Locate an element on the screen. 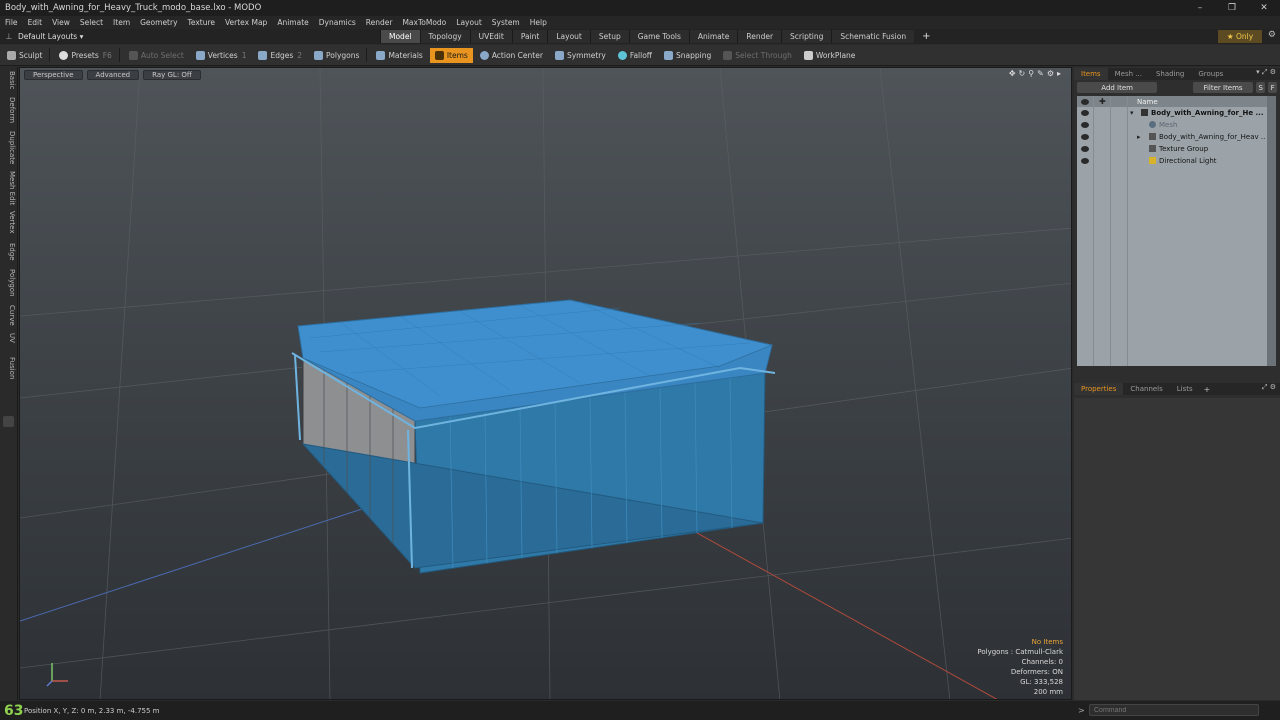 Image resolution: width=1280 pixels, height=720 pixels. minimize-icon: – is located at coordinates (1200, 8).